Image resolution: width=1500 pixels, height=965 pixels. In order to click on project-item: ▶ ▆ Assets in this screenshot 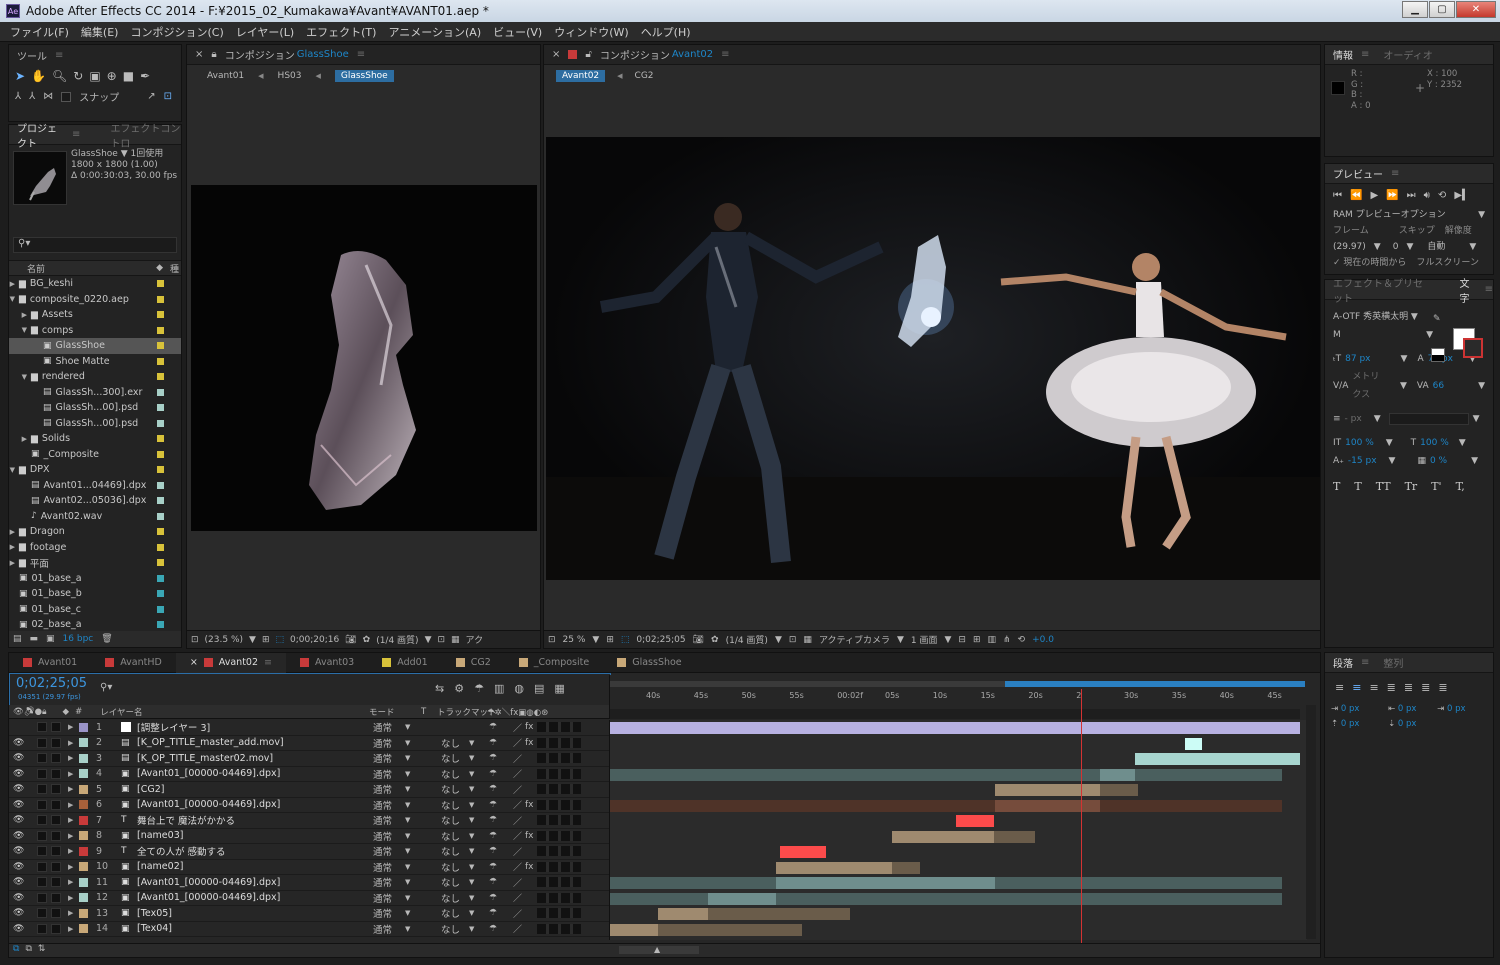, I will do `click(95, 315)`.